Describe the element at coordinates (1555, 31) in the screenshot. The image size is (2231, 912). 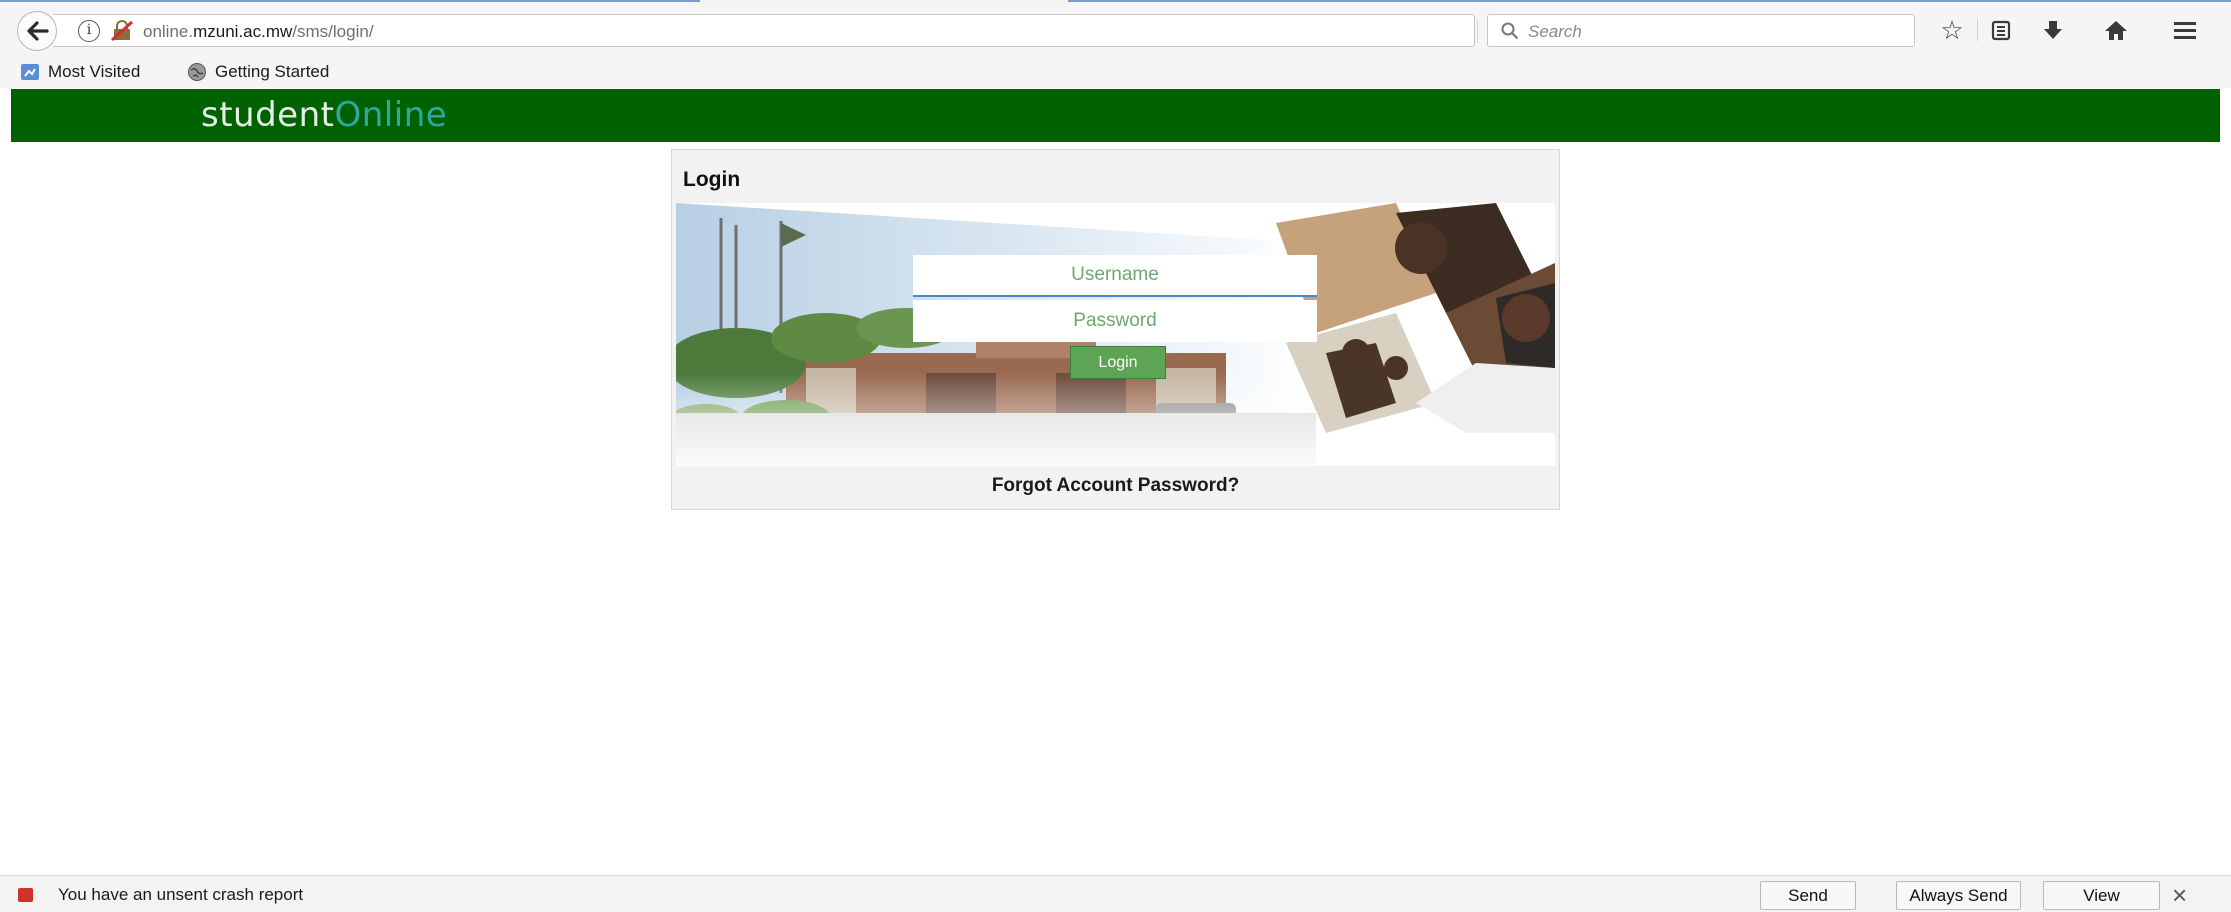
I see `search-placeholder: Search` at that location.